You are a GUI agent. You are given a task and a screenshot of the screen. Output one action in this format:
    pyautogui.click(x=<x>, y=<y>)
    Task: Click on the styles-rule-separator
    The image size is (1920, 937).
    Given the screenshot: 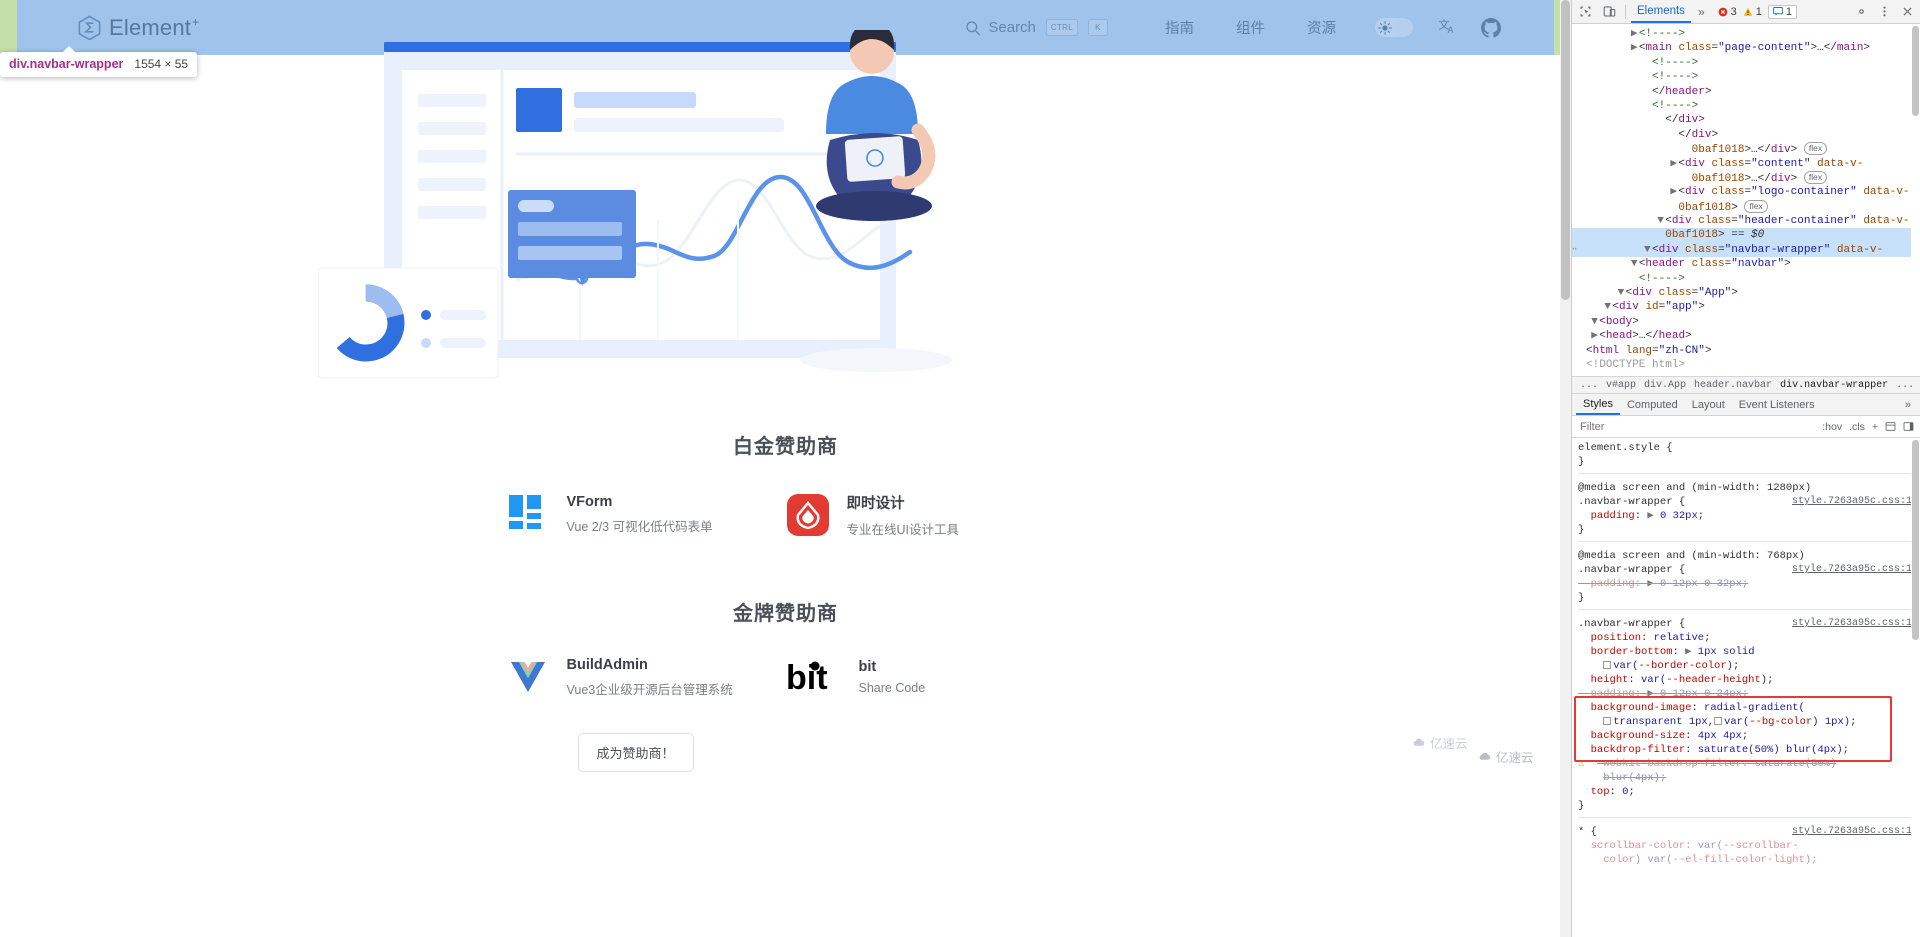 What is the action you would take?
    pyautogui.click(x=1749, y=613)
    